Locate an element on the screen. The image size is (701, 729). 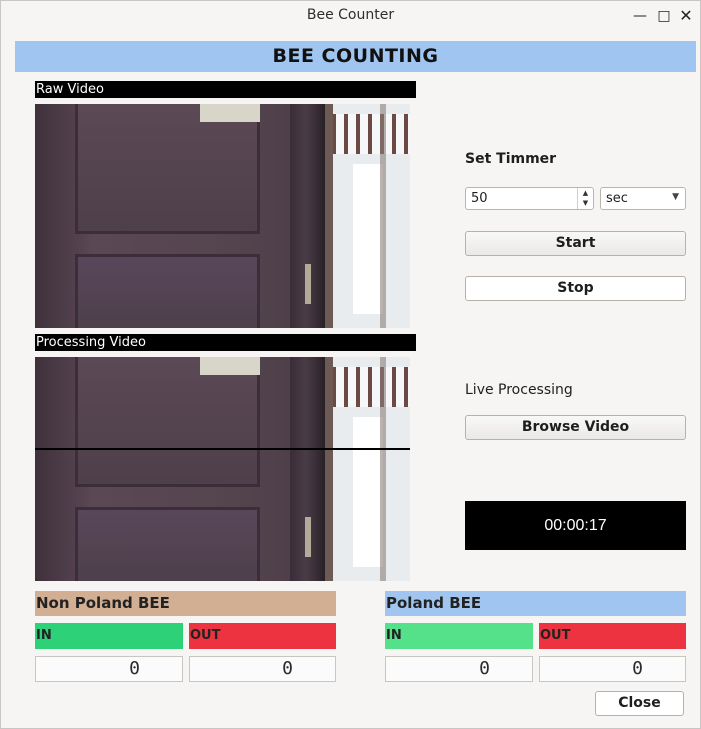
poland-header: Poland BEE is located at coordinates (535, 603).